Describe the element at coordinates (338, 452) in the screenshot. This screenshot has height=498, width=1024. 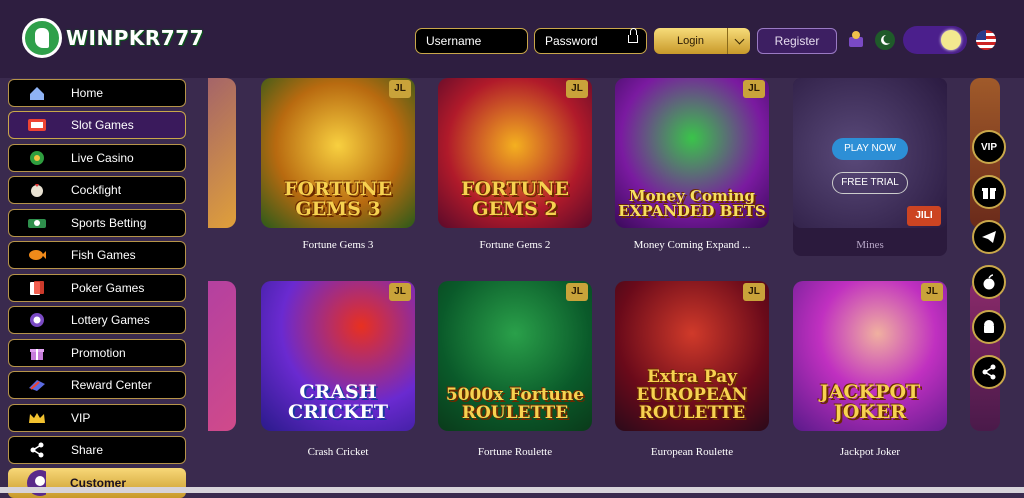
I see `game-title: Crash Cricket` at that location.